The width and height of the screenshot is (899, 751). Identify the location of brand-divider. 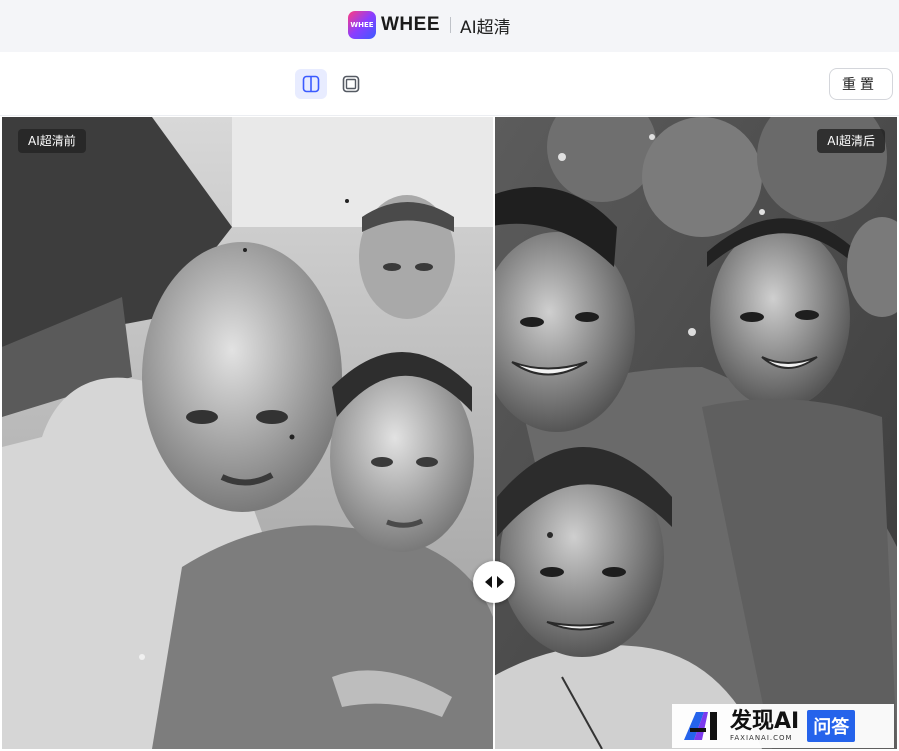
(450, 25).